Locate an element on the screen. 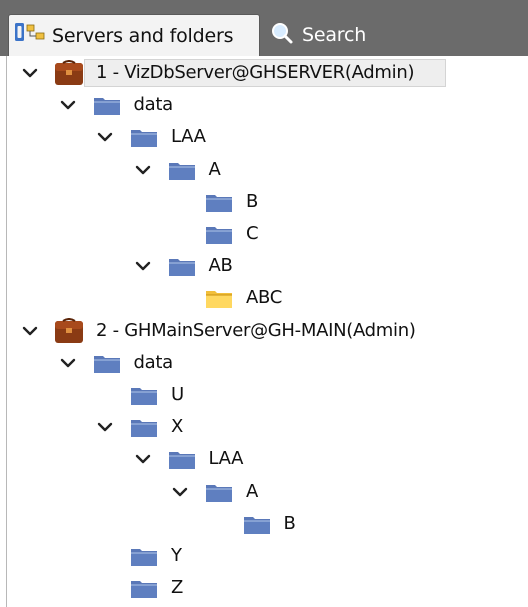  tree-node: Z is located at coordinates (264, 588).